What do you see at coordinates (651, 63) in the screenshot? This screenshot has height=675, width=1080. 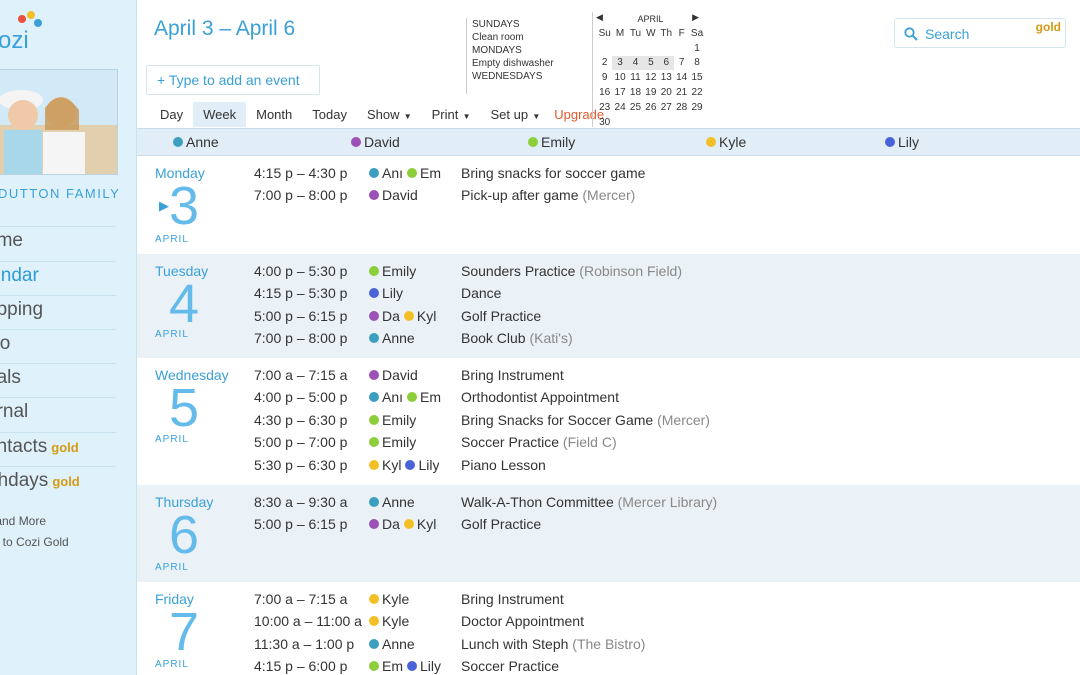 I see `mini-calendar-day: 5` at bounding box center [651, 63].